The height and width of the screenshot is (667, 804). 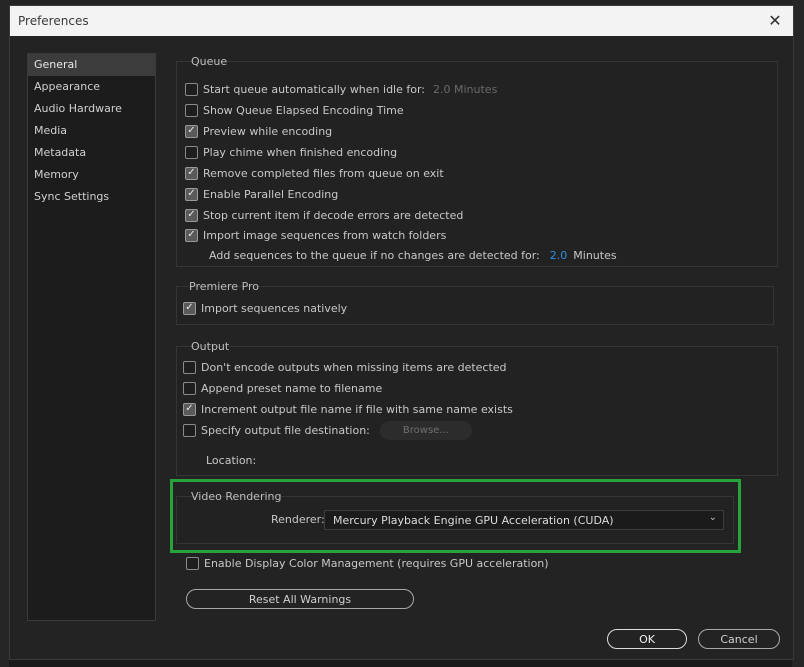 What do you see at coordinates (303, 110) in the screenshot?
I see `show-elapsed-label: Show Queue Elapsed Encoding Time` at bounding box center [303, 110].